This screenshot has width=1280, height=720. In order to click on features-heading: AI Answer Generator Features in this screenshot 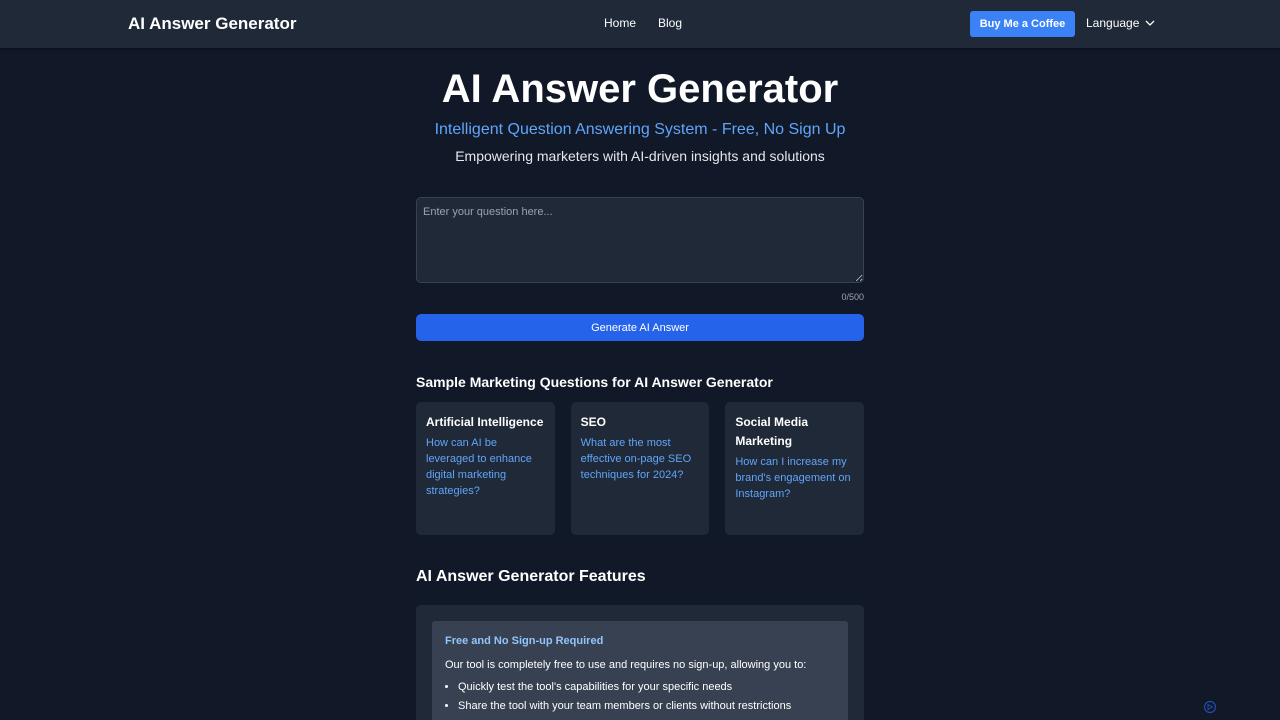, I will do `click(531, 576)`.